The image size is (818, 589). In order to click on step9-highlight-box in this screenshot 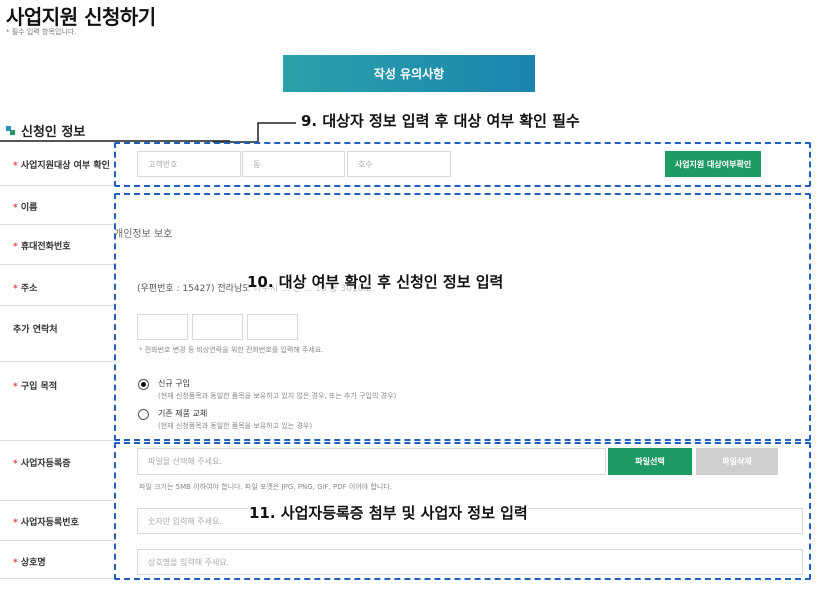, I will do `click(462, 164)`.